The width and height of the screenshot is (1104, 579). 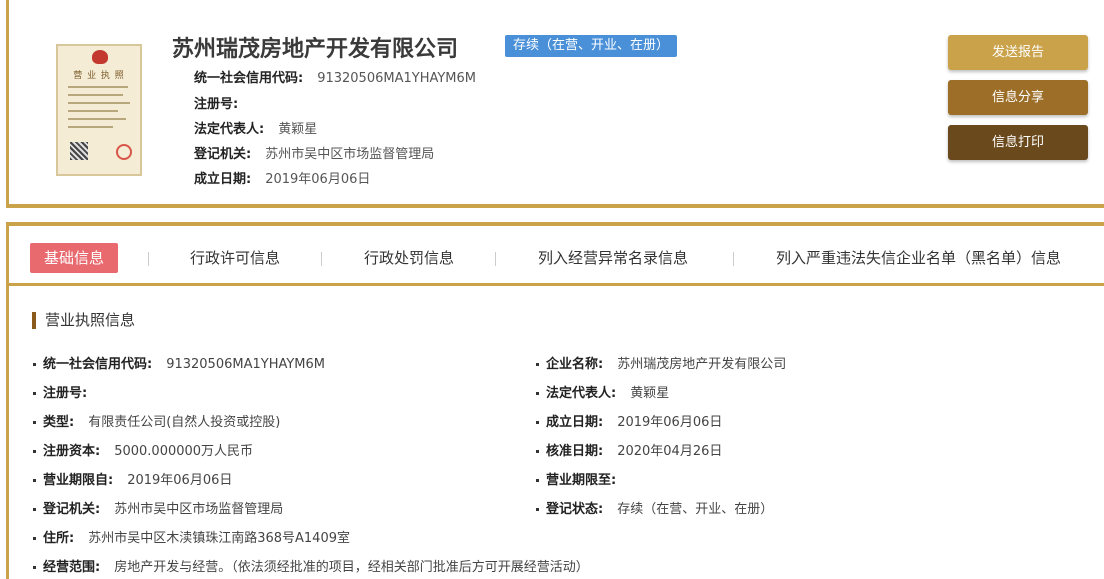 I want to click on business-license-image: 营 业 执 照, so click(x=99, y=110).